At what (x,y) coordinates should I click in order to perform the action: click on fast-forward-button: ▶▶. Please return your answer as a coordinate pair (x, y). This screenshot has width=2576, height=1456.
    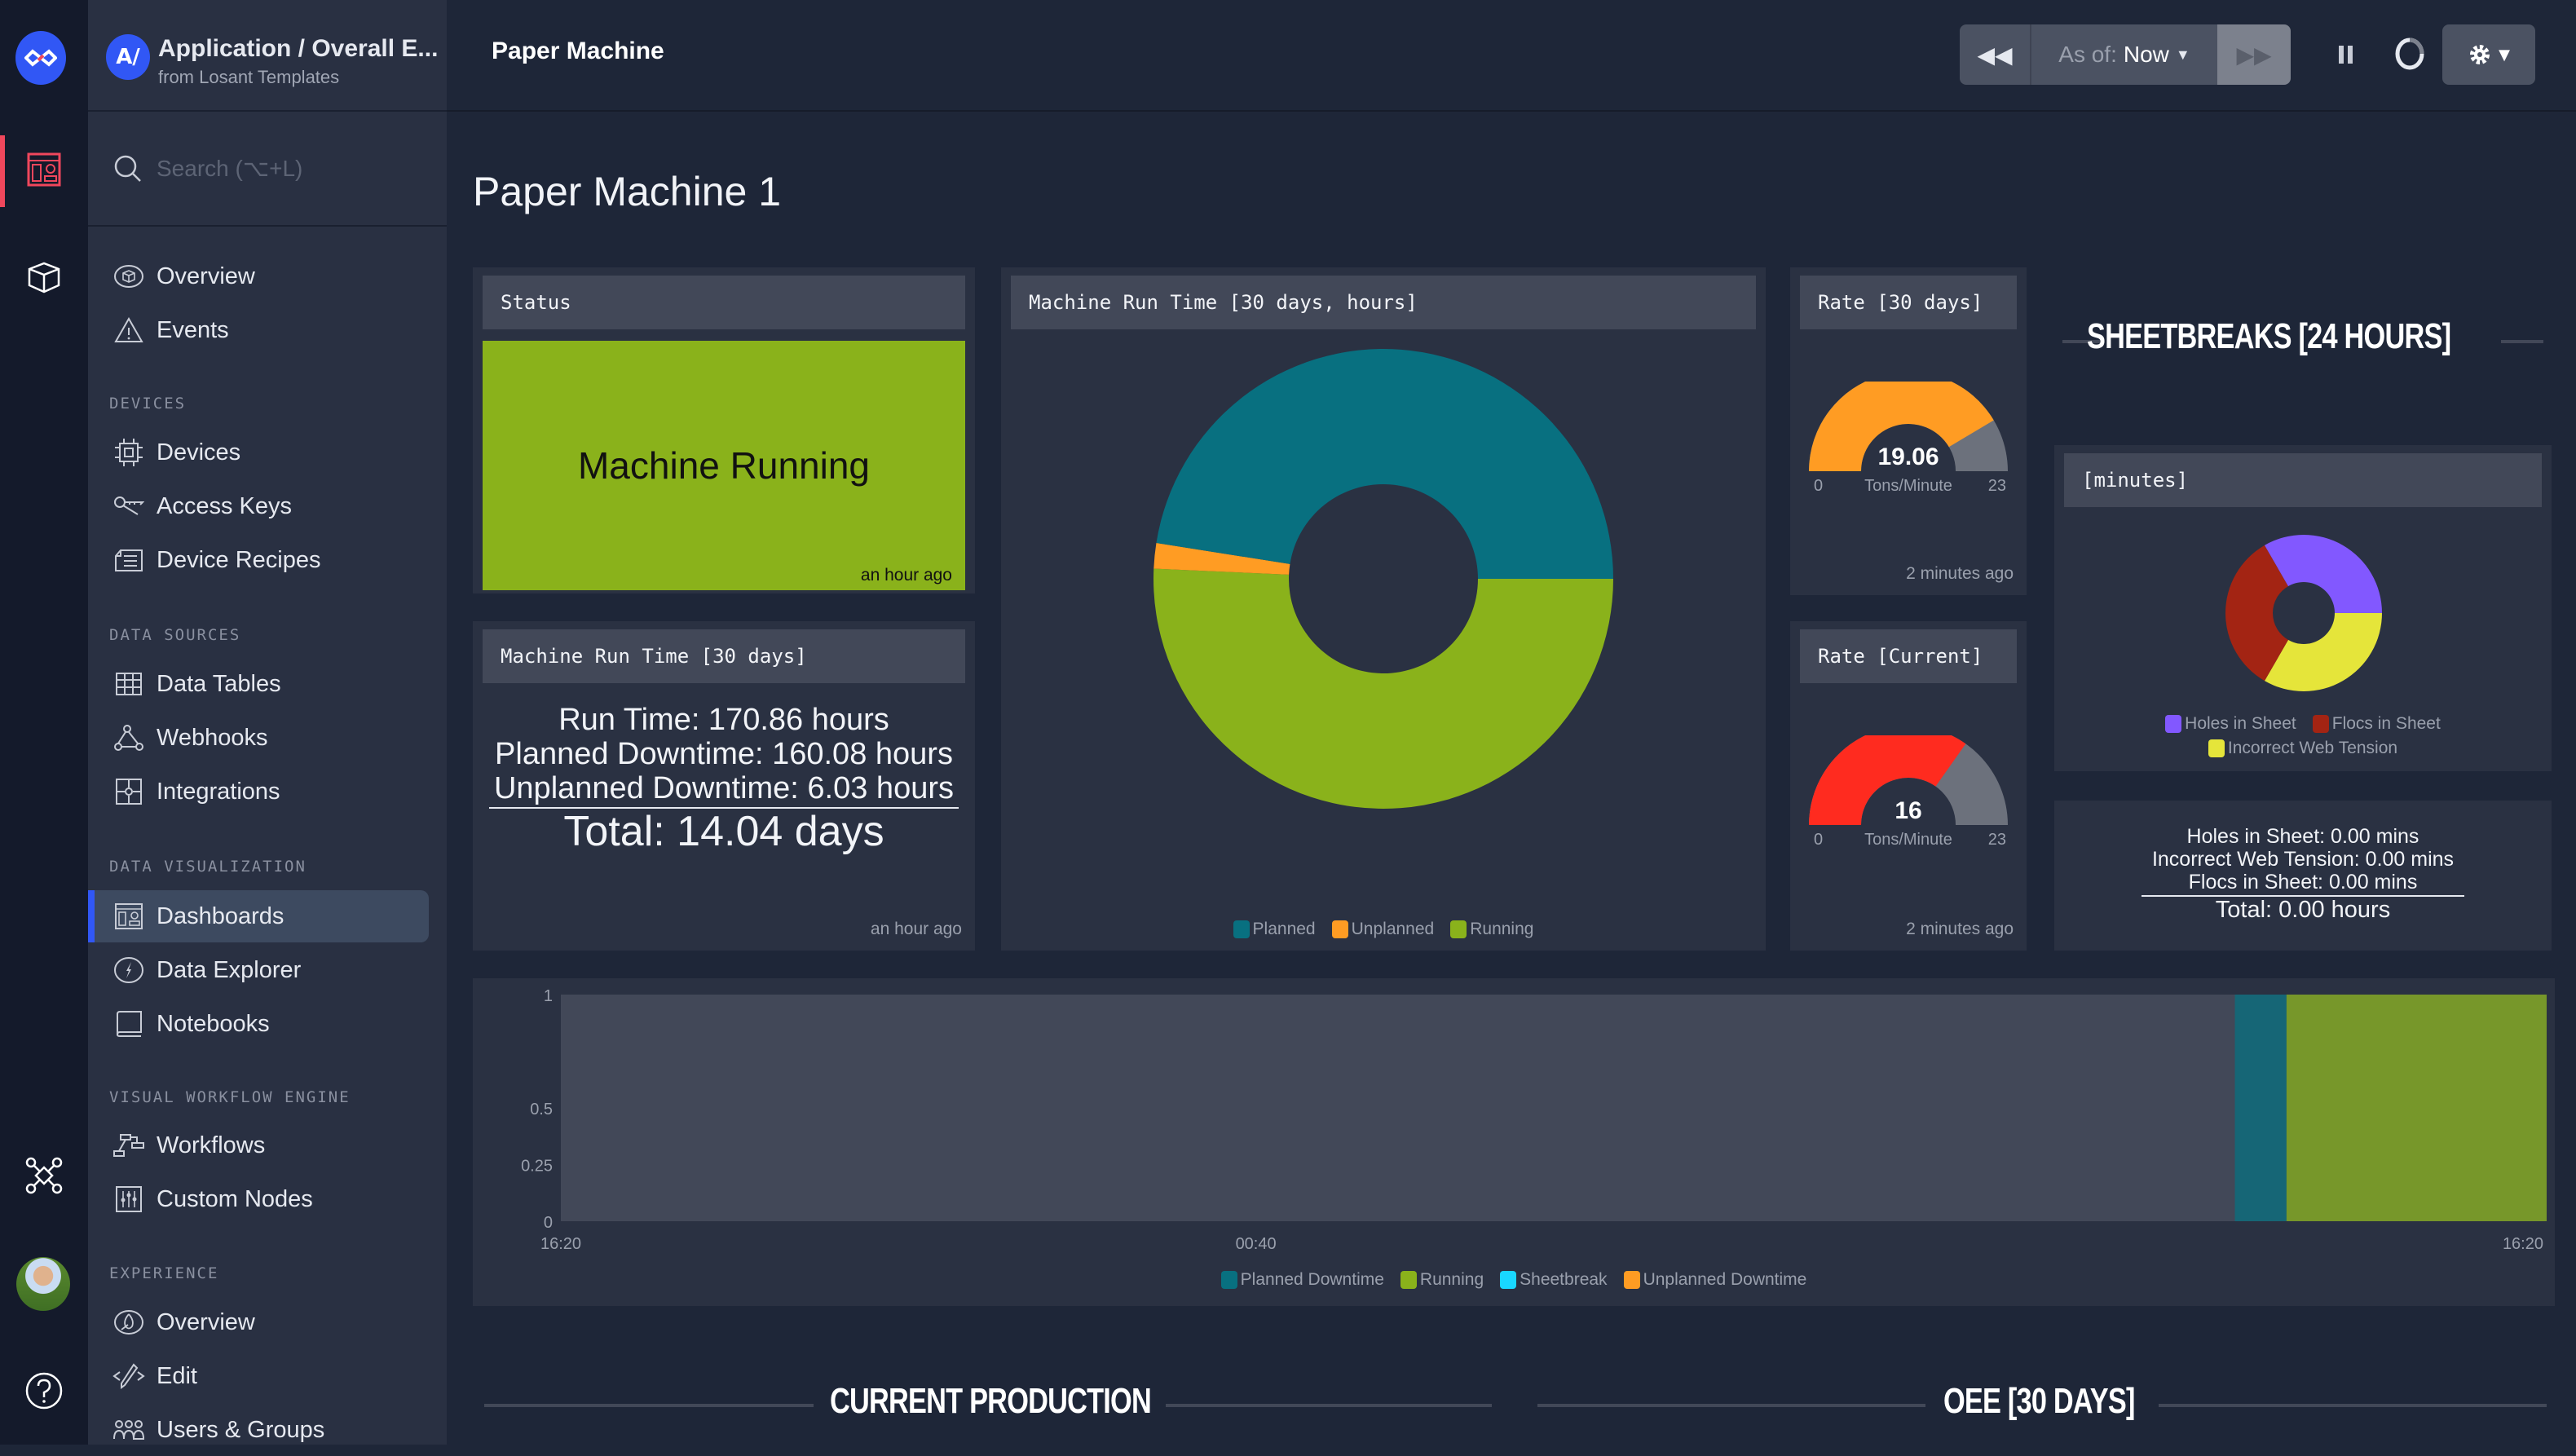
    Looking at the image, I should click on (2254, 54).